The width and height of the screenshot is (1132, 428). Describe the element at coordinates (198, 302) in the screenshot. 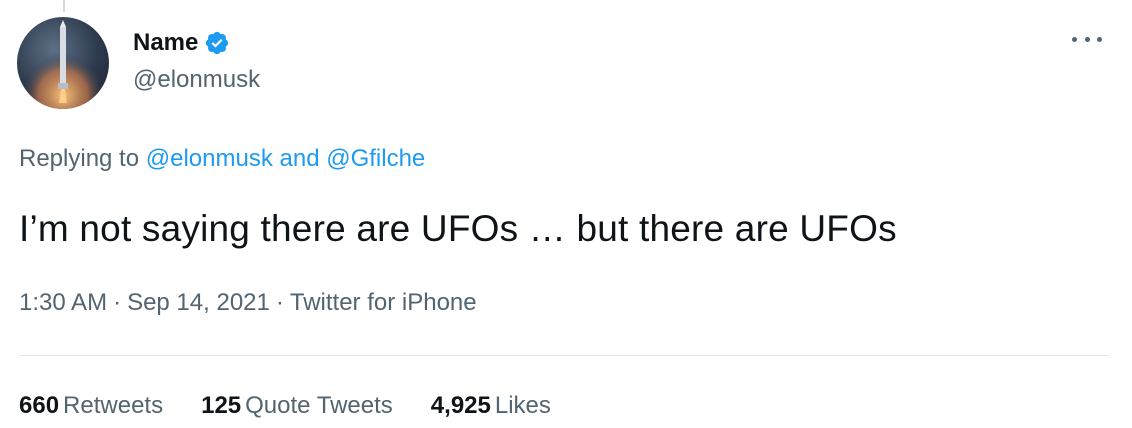

I see `tweet-date: Sep 14, 2021` at that location.